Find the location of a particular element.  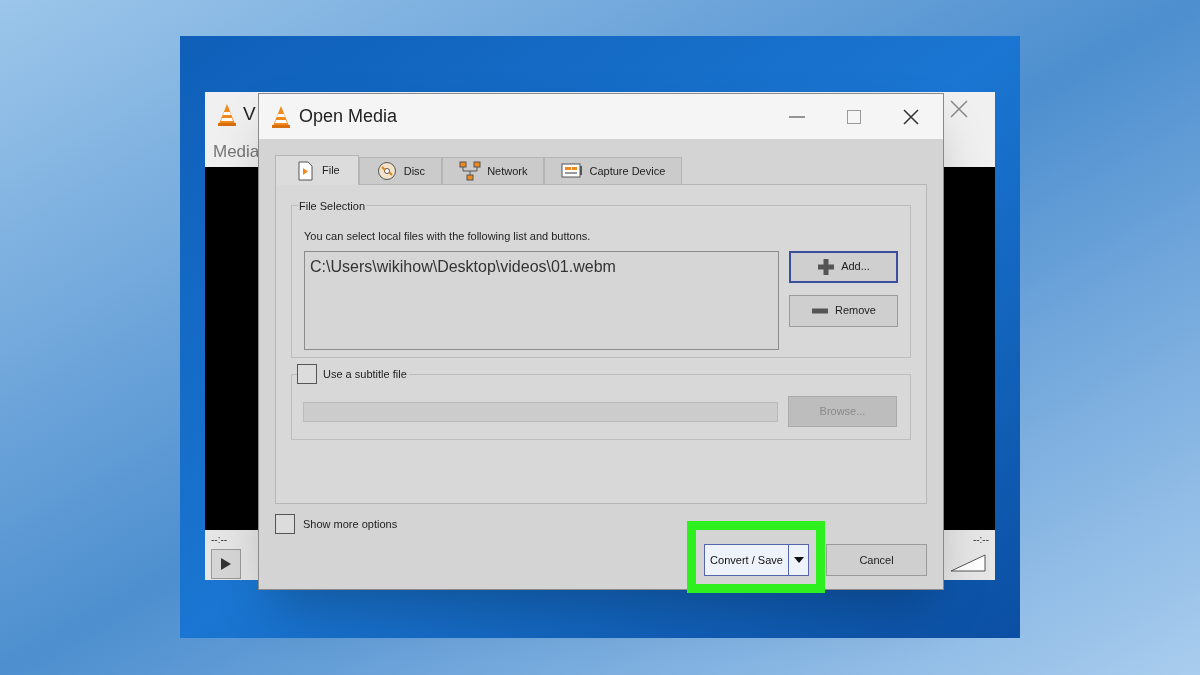

checkbox-label: Show more options is located at coordinates (350, 524).